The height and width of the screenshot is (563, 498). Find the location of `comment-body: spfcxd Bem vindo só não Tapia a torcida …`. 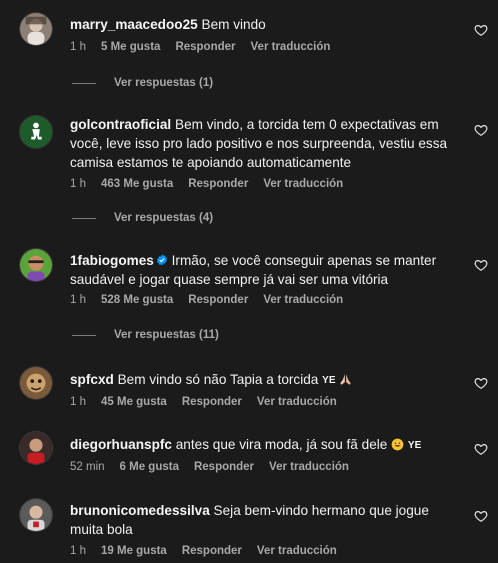

comment-body: spfcxd Bem vindo só não Tapia a torcida … is located at coordinates (260, 380).